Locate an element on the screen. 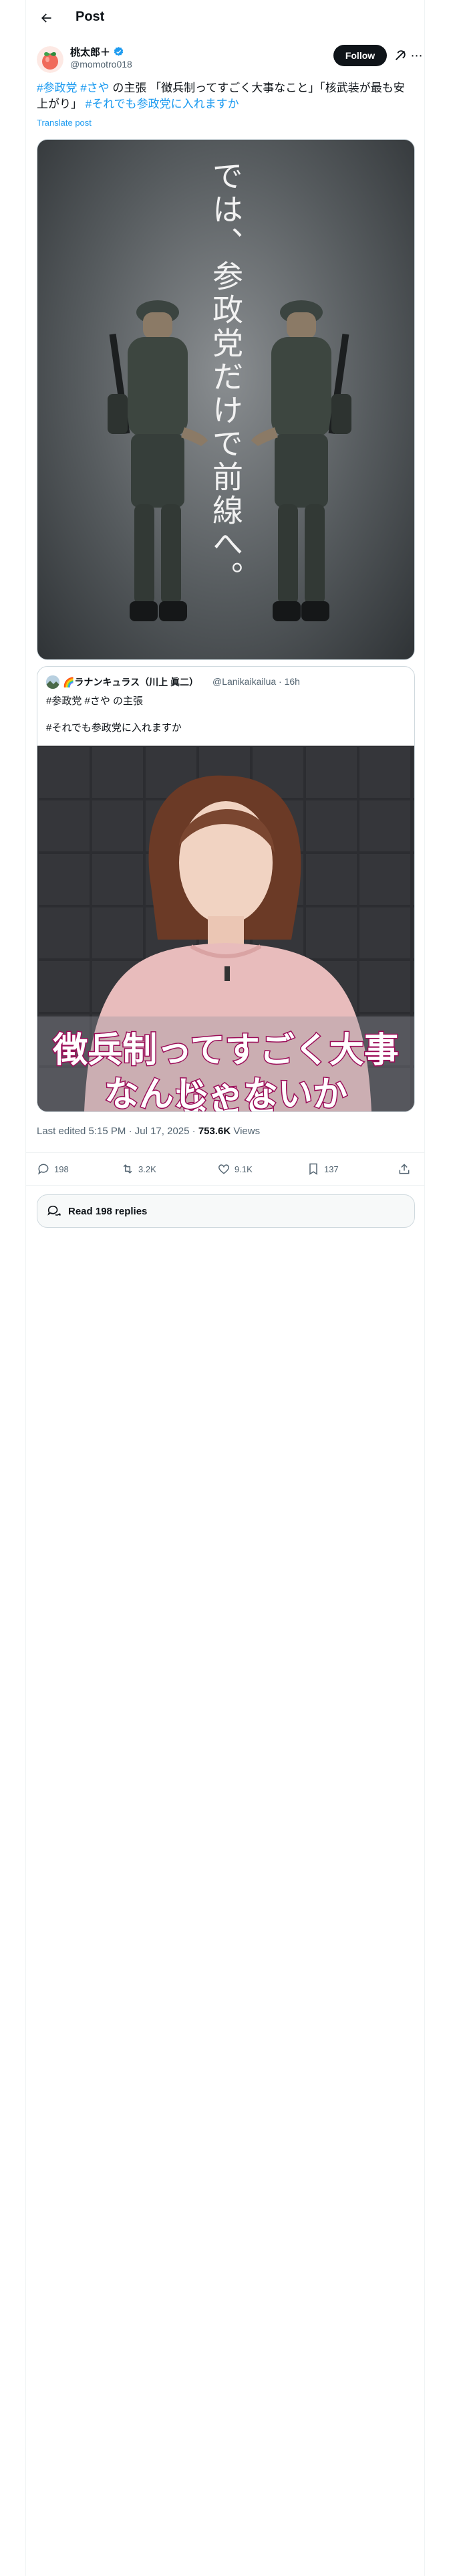 Image resolution: width=451 pixels, height=2576 pixels. more-dots-icon: ⋯ is located at coordinates (417, 55).